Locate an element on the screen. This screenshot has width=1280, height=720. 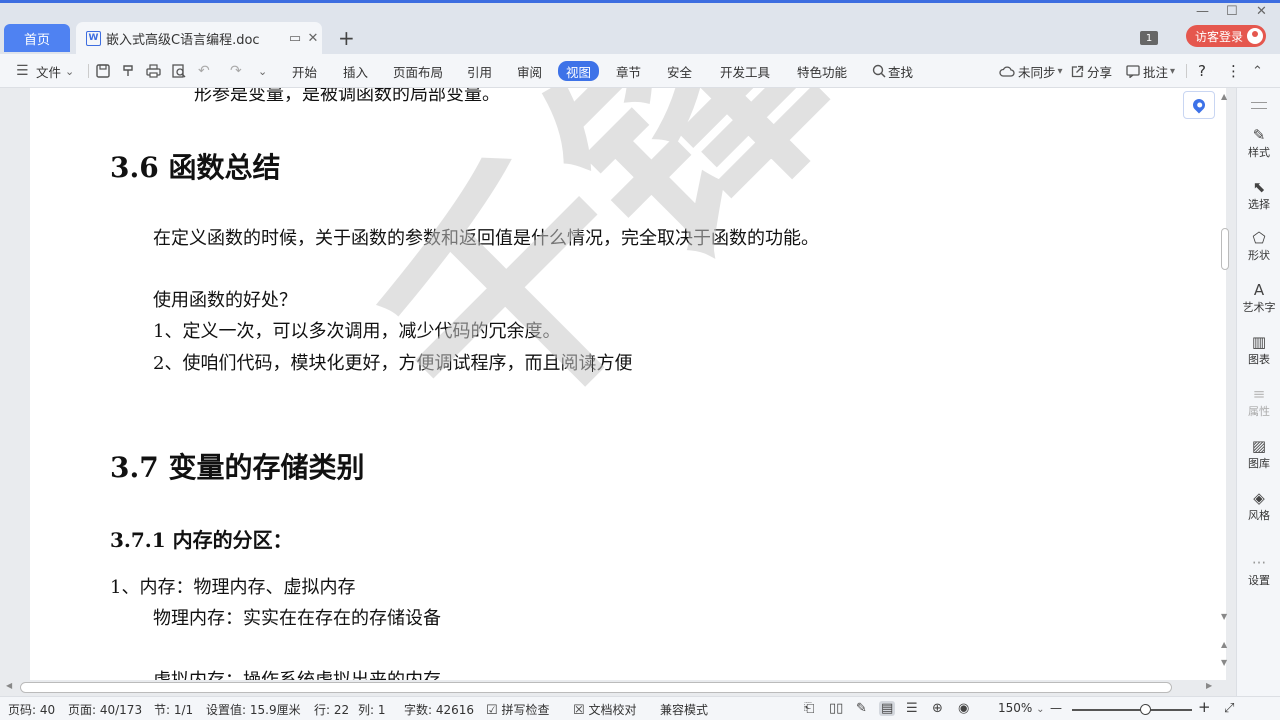
fullscreen-icon: ⤢ is located at coordinates (1229, 708).